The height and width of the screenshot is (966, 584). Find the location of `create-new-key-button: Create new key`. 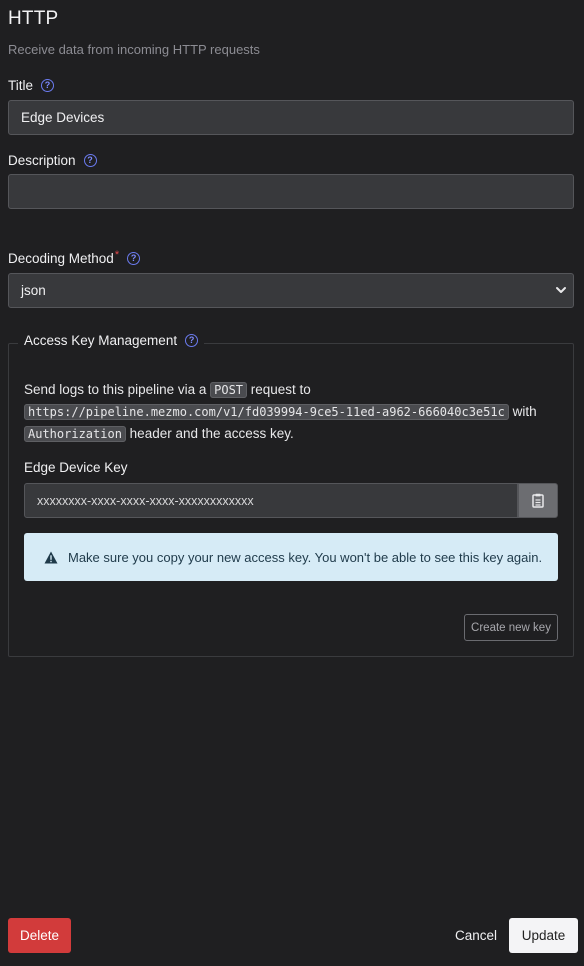

create-new-key-button: Create new key is located at coordinates (511, 627).